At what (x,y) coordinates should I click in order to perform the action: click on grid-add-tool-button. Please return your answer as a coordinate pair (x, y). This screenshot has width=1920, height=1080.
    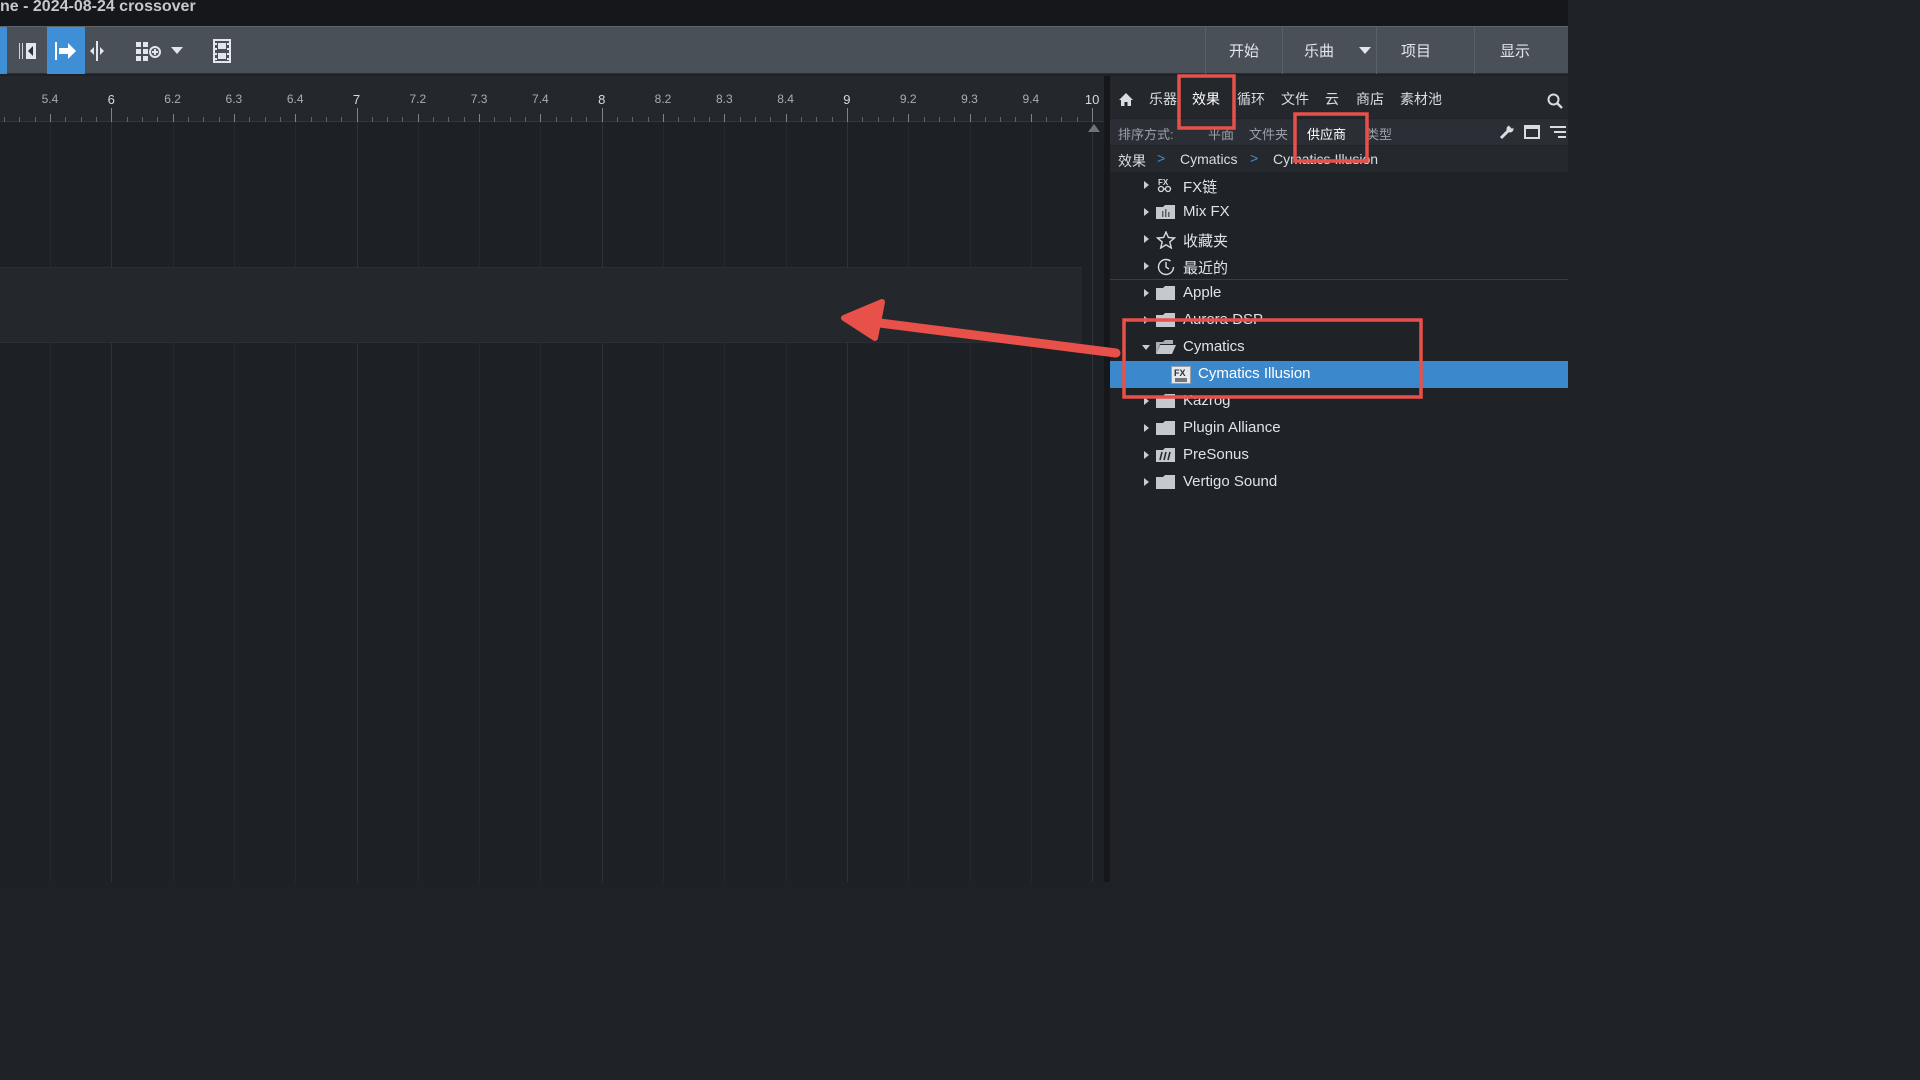
    Looking at the image, I should click on (148, 50).